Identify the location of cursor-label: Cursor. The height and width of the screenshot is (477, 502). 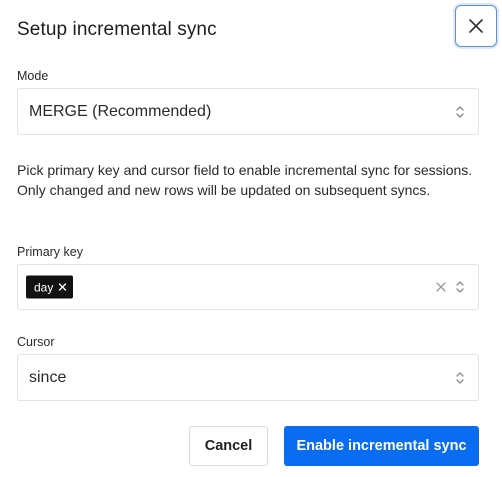
(36, 342).